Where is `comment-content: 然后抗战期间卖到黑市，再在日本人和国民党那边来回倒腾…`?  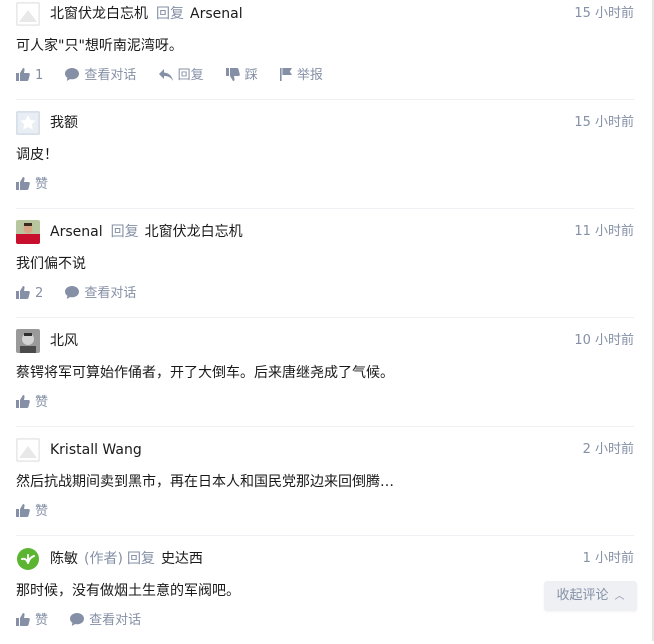 comment-content: 然后抗战期间卖到黑市，再在日本人和国民党那边来回倒腾… is located at coordinates (205, 482).